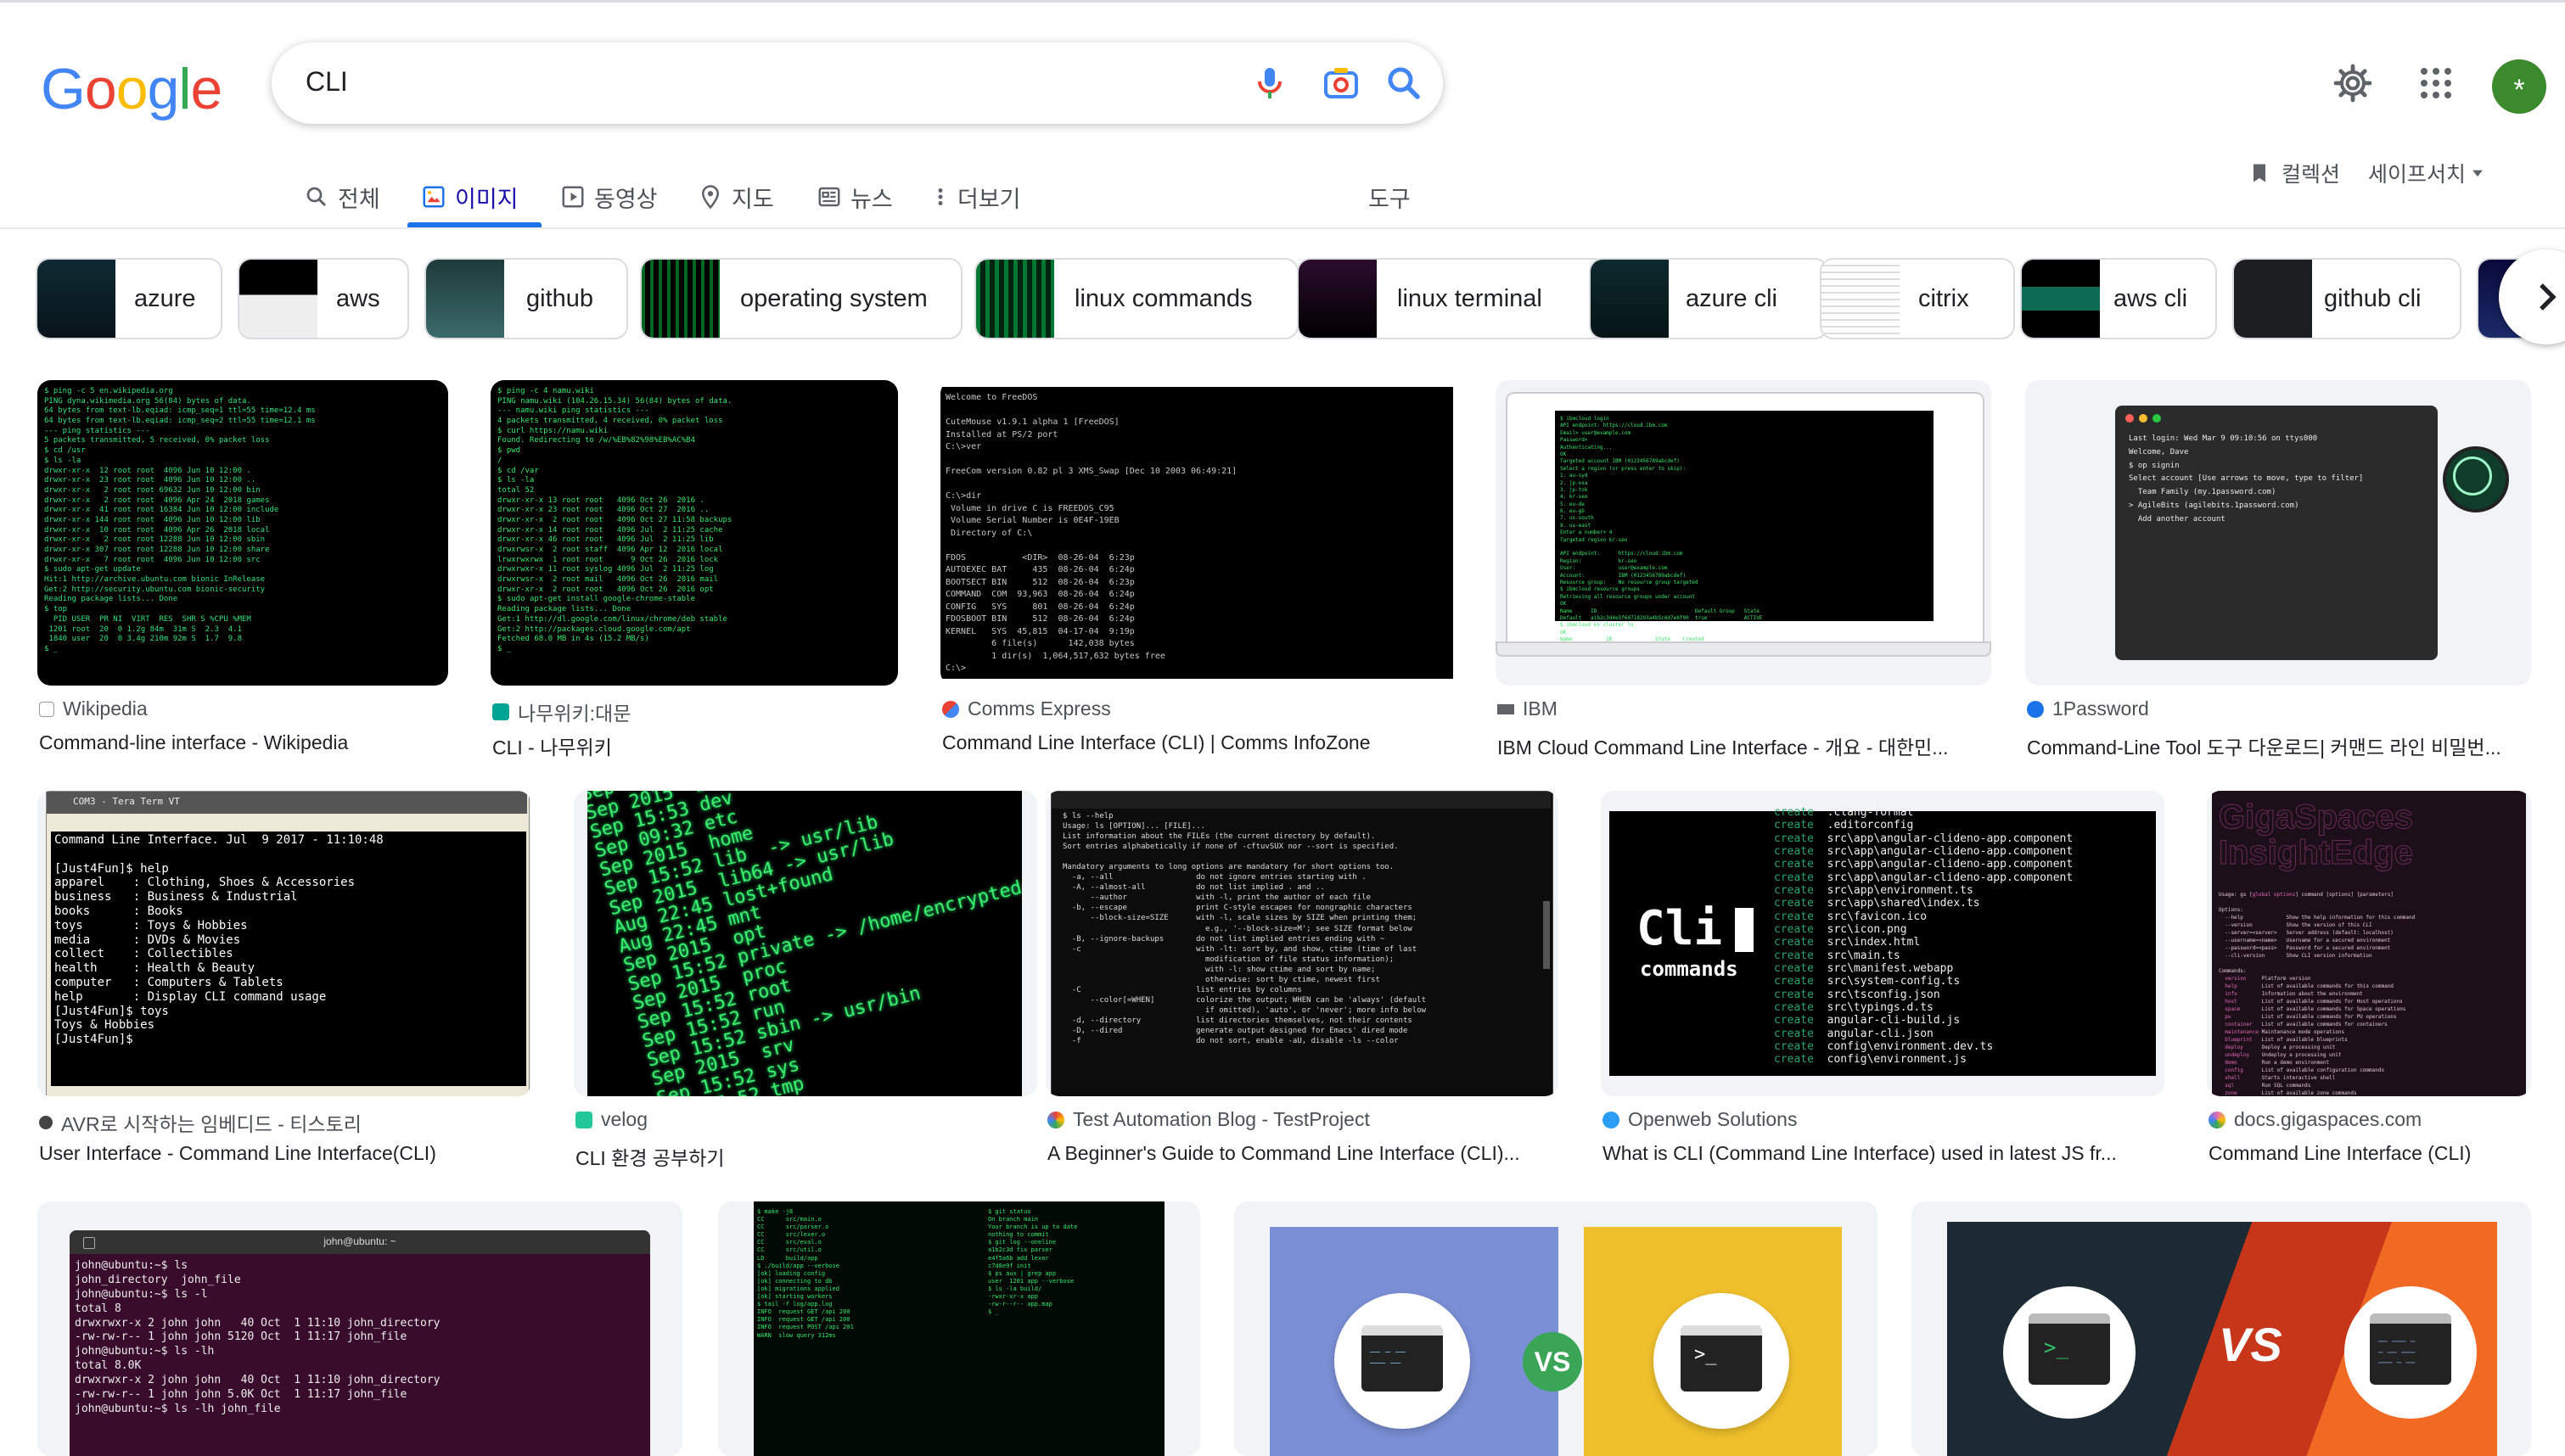 The height and width of the screenshot is (1456, 2565). Describe the element at coordinates (857, 83) in the screenshot. I see `search-box: CLI` at that location.